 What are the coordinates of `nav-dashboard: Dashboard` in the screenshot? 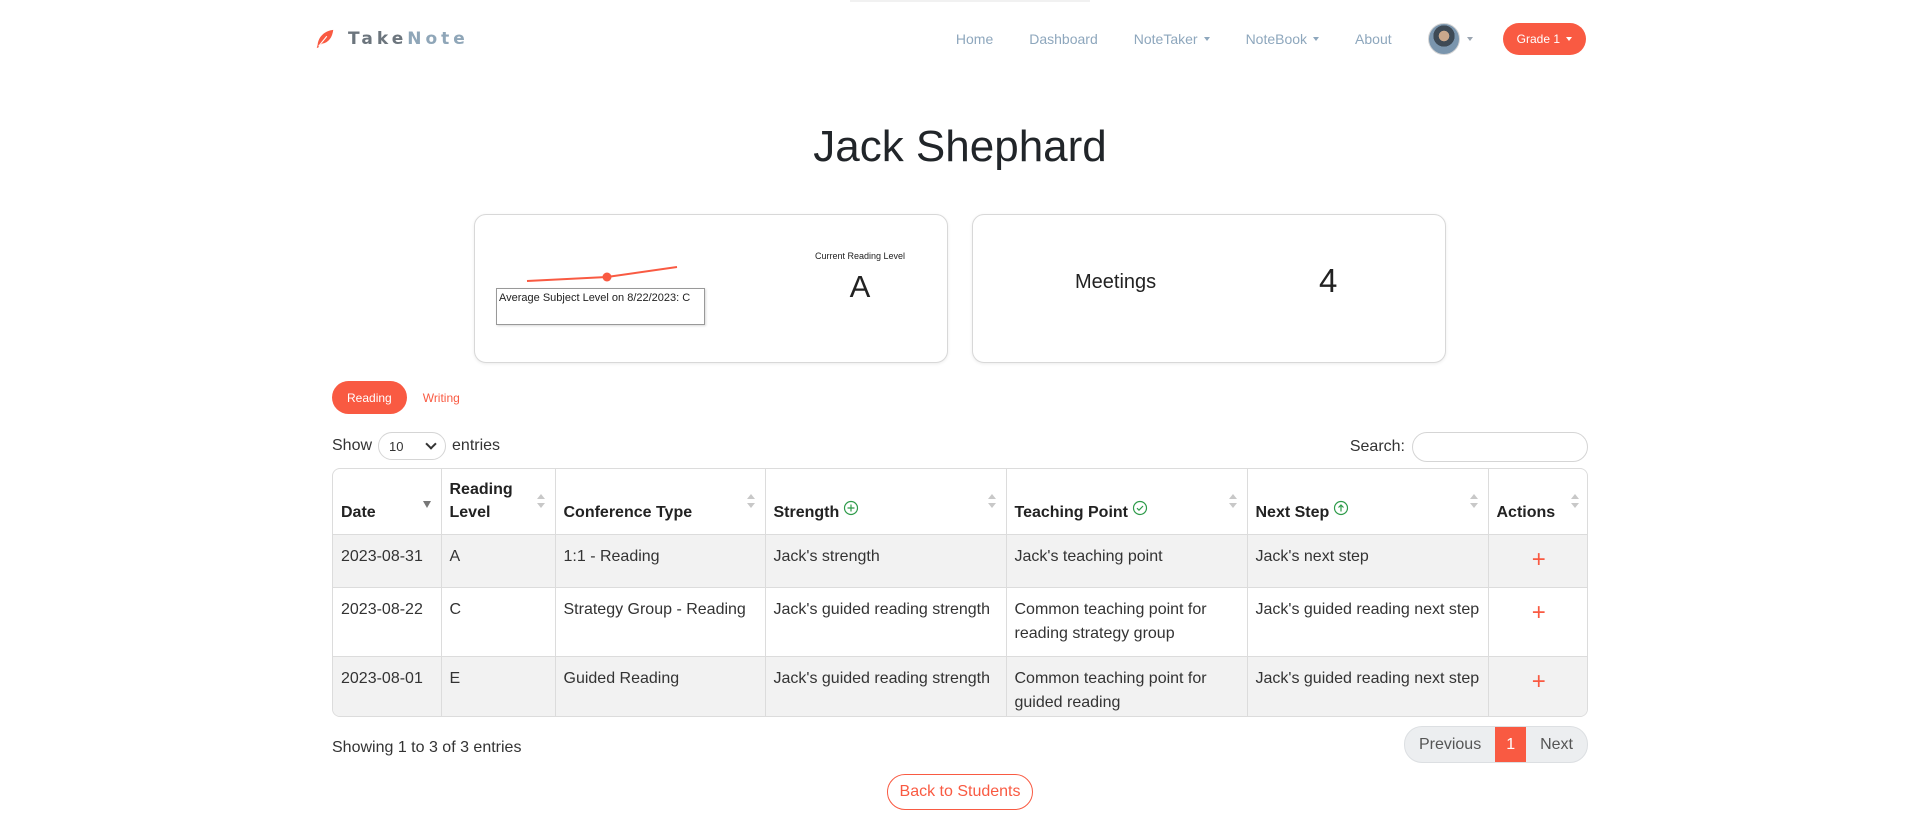 It's located at (1063, 39).